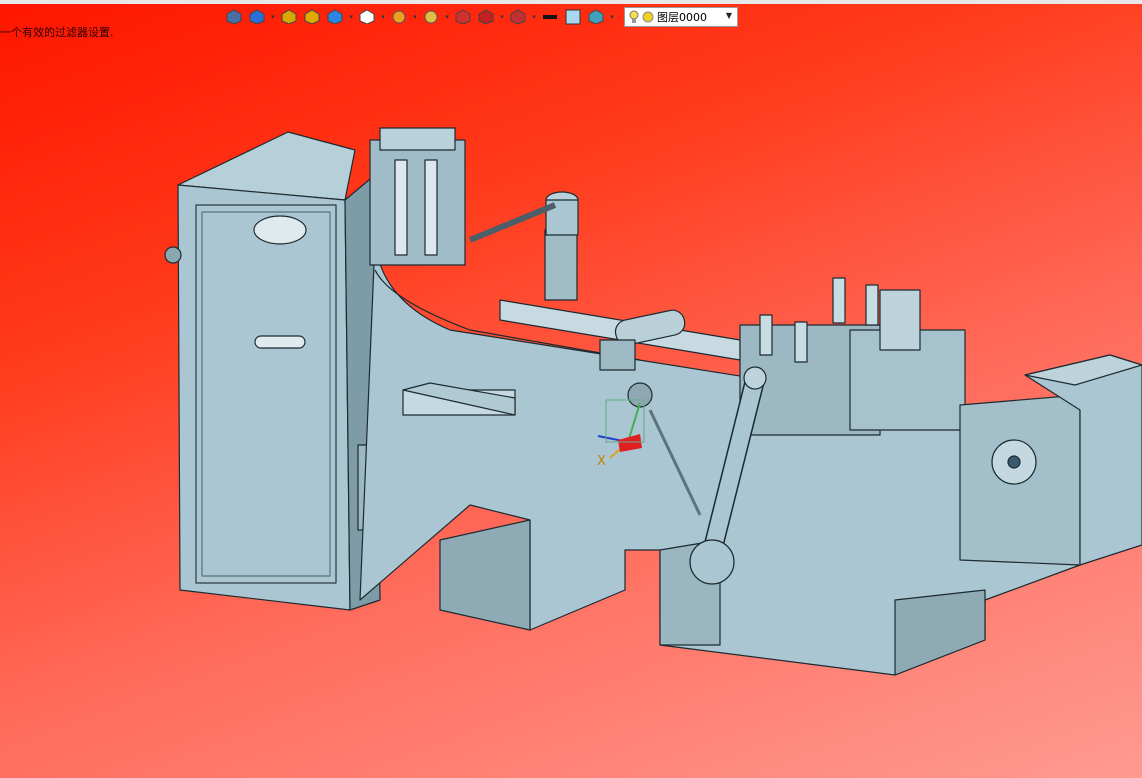  Describe the element at coordinates (474, 214) in the screenshot. I see `feeder-assembly` at that location.